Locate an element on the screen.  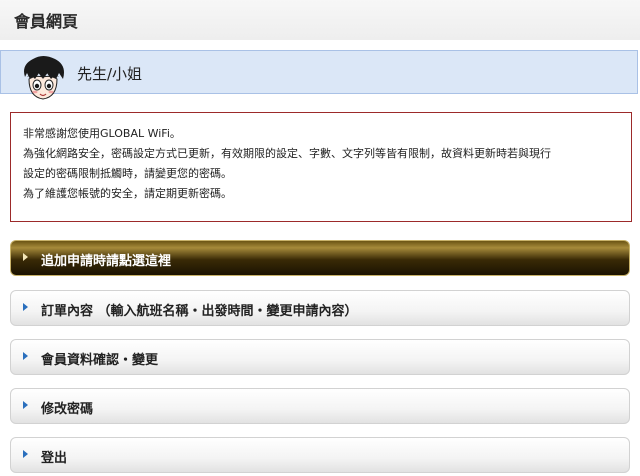
menu-item-logout: 登出 is located at coordinates (320, 455).